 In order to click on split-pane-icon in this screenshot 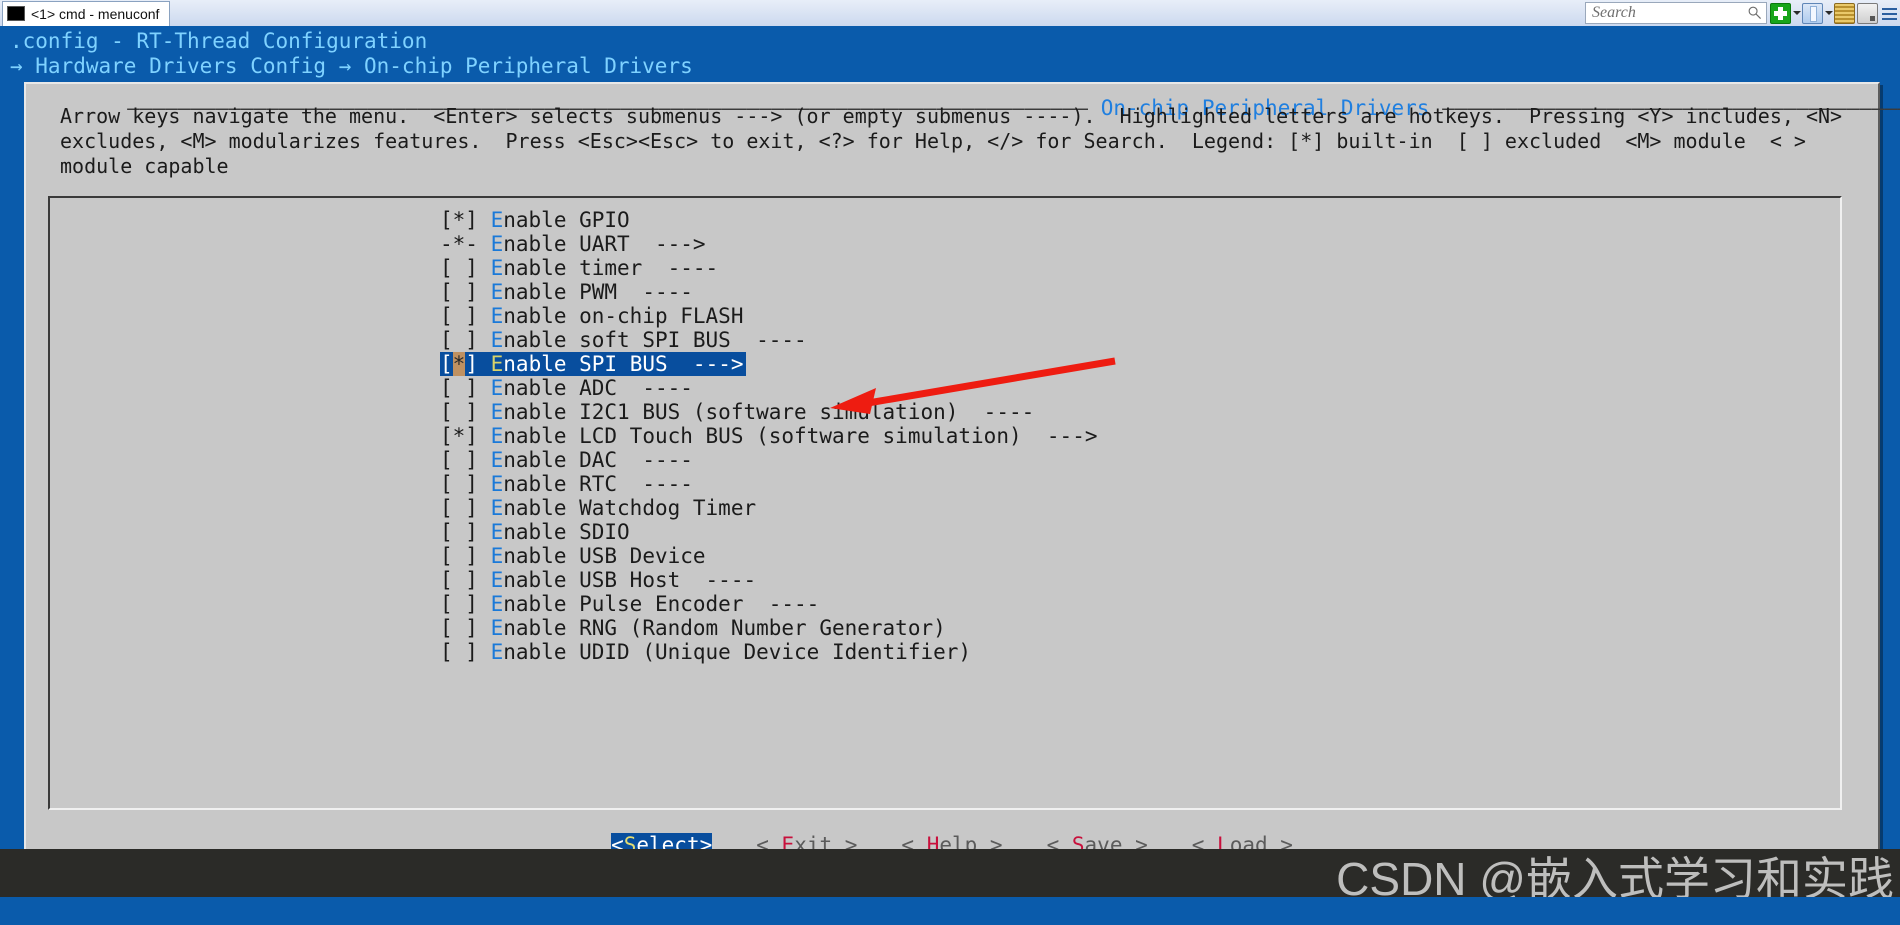, I will do `click(1812, 13)`.